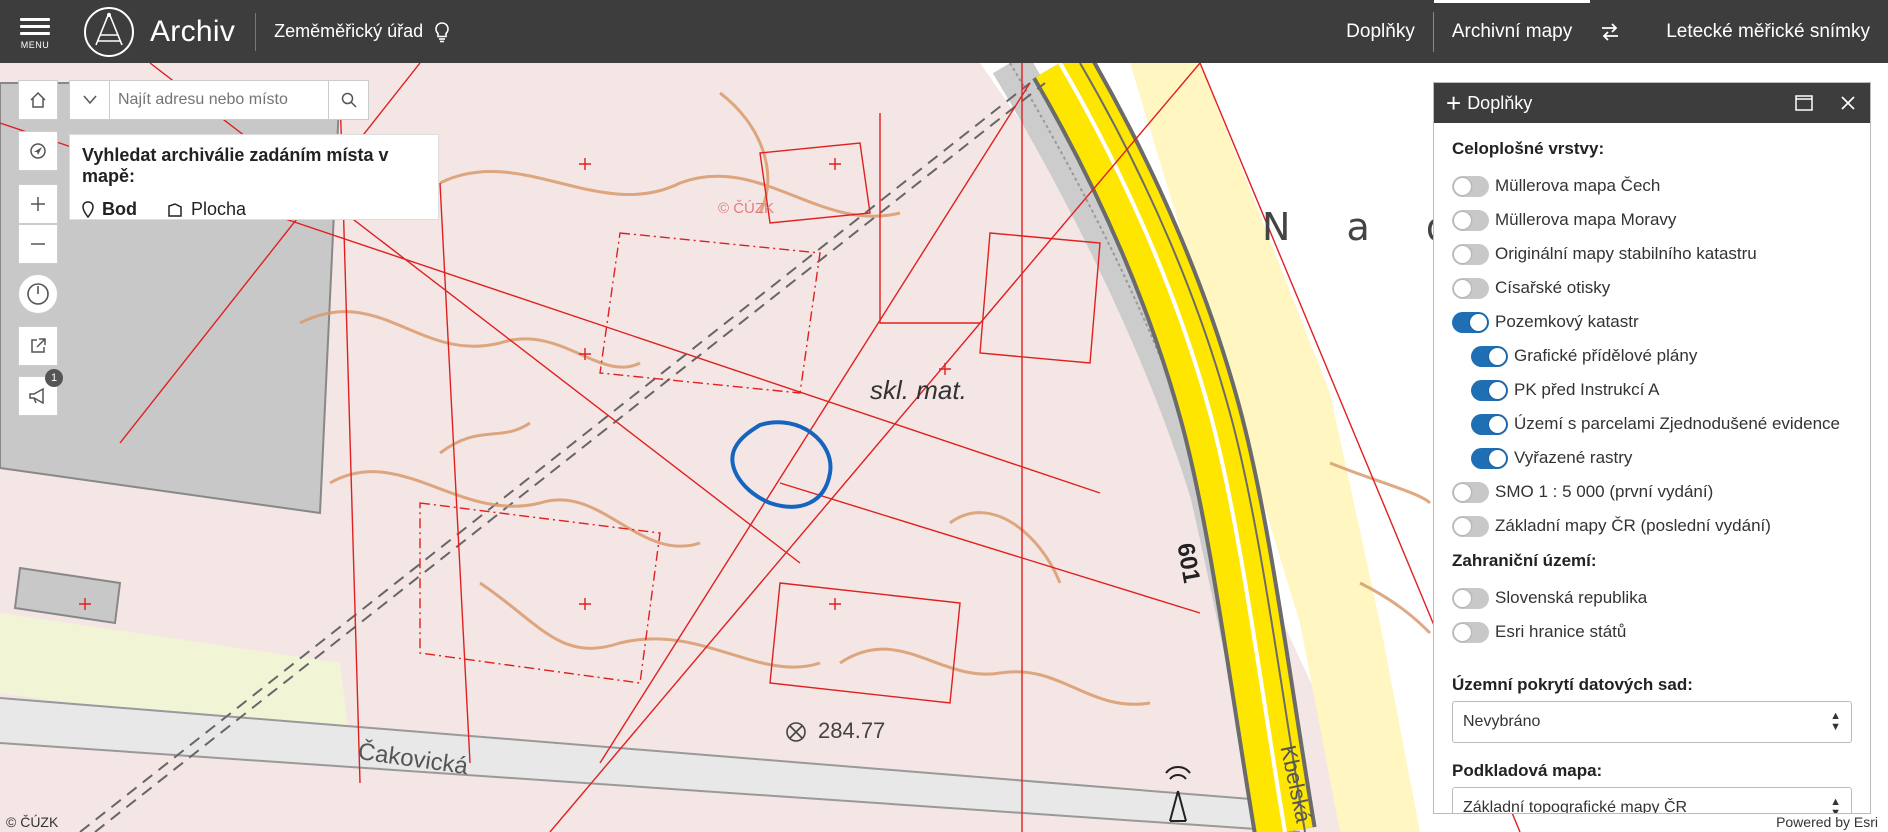  I want to click on layer-row: Císařské otisky, so click(1652, 288).